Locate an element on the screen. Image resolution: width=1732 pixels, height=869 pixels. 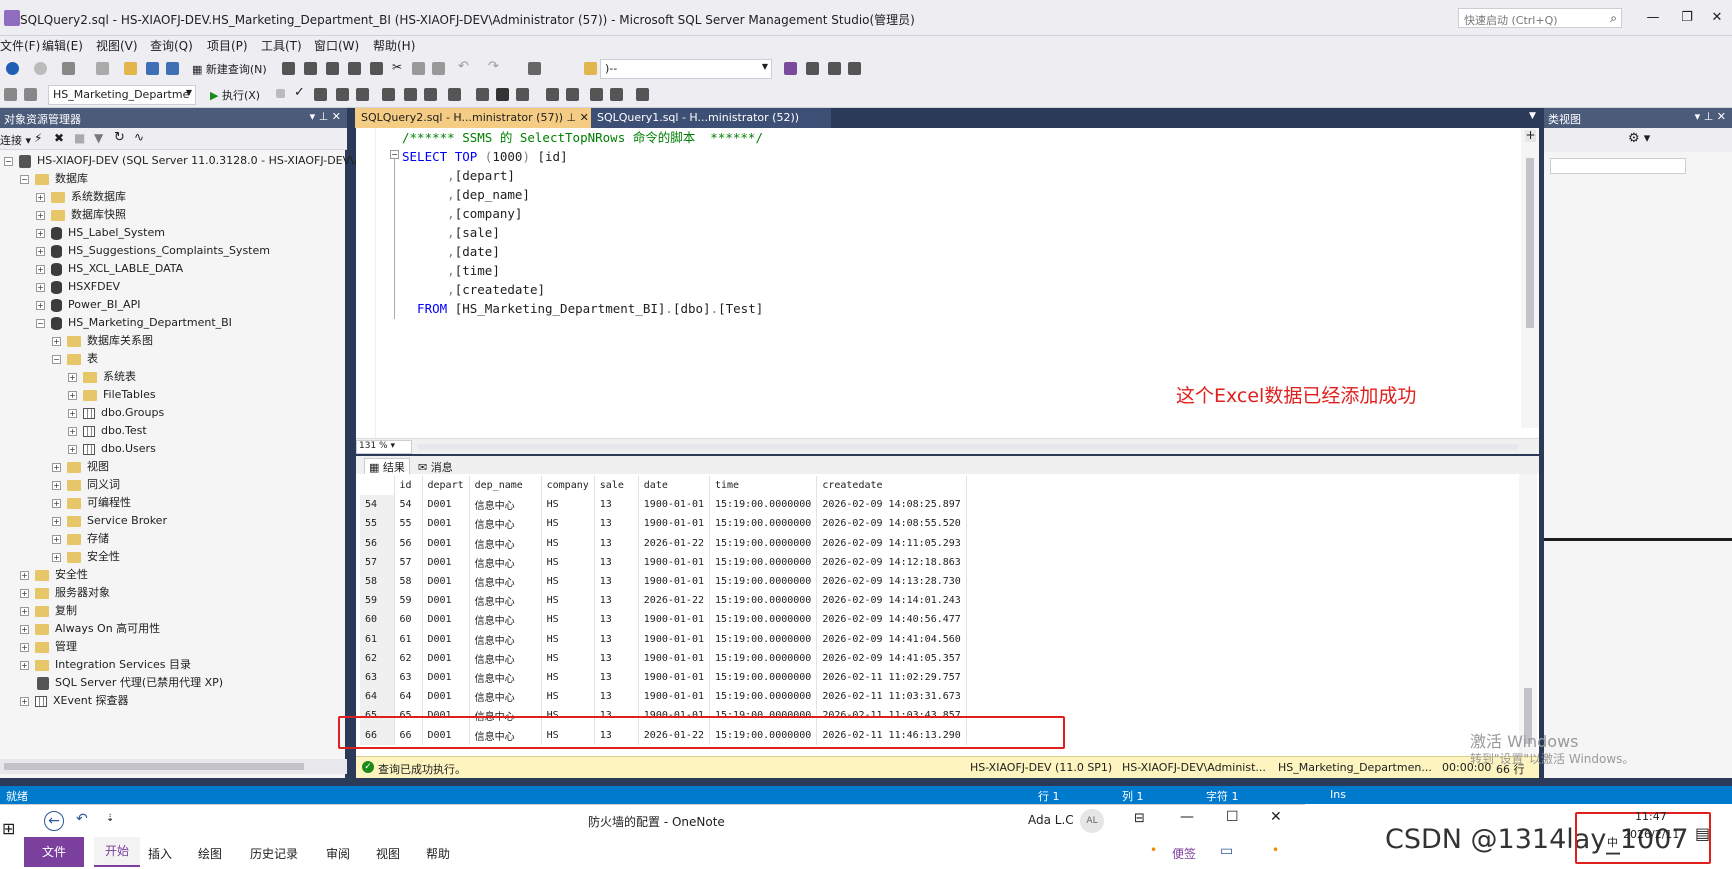
tree-node: − HS_Marketing_Department_BI is located at coordinates (173, 323).